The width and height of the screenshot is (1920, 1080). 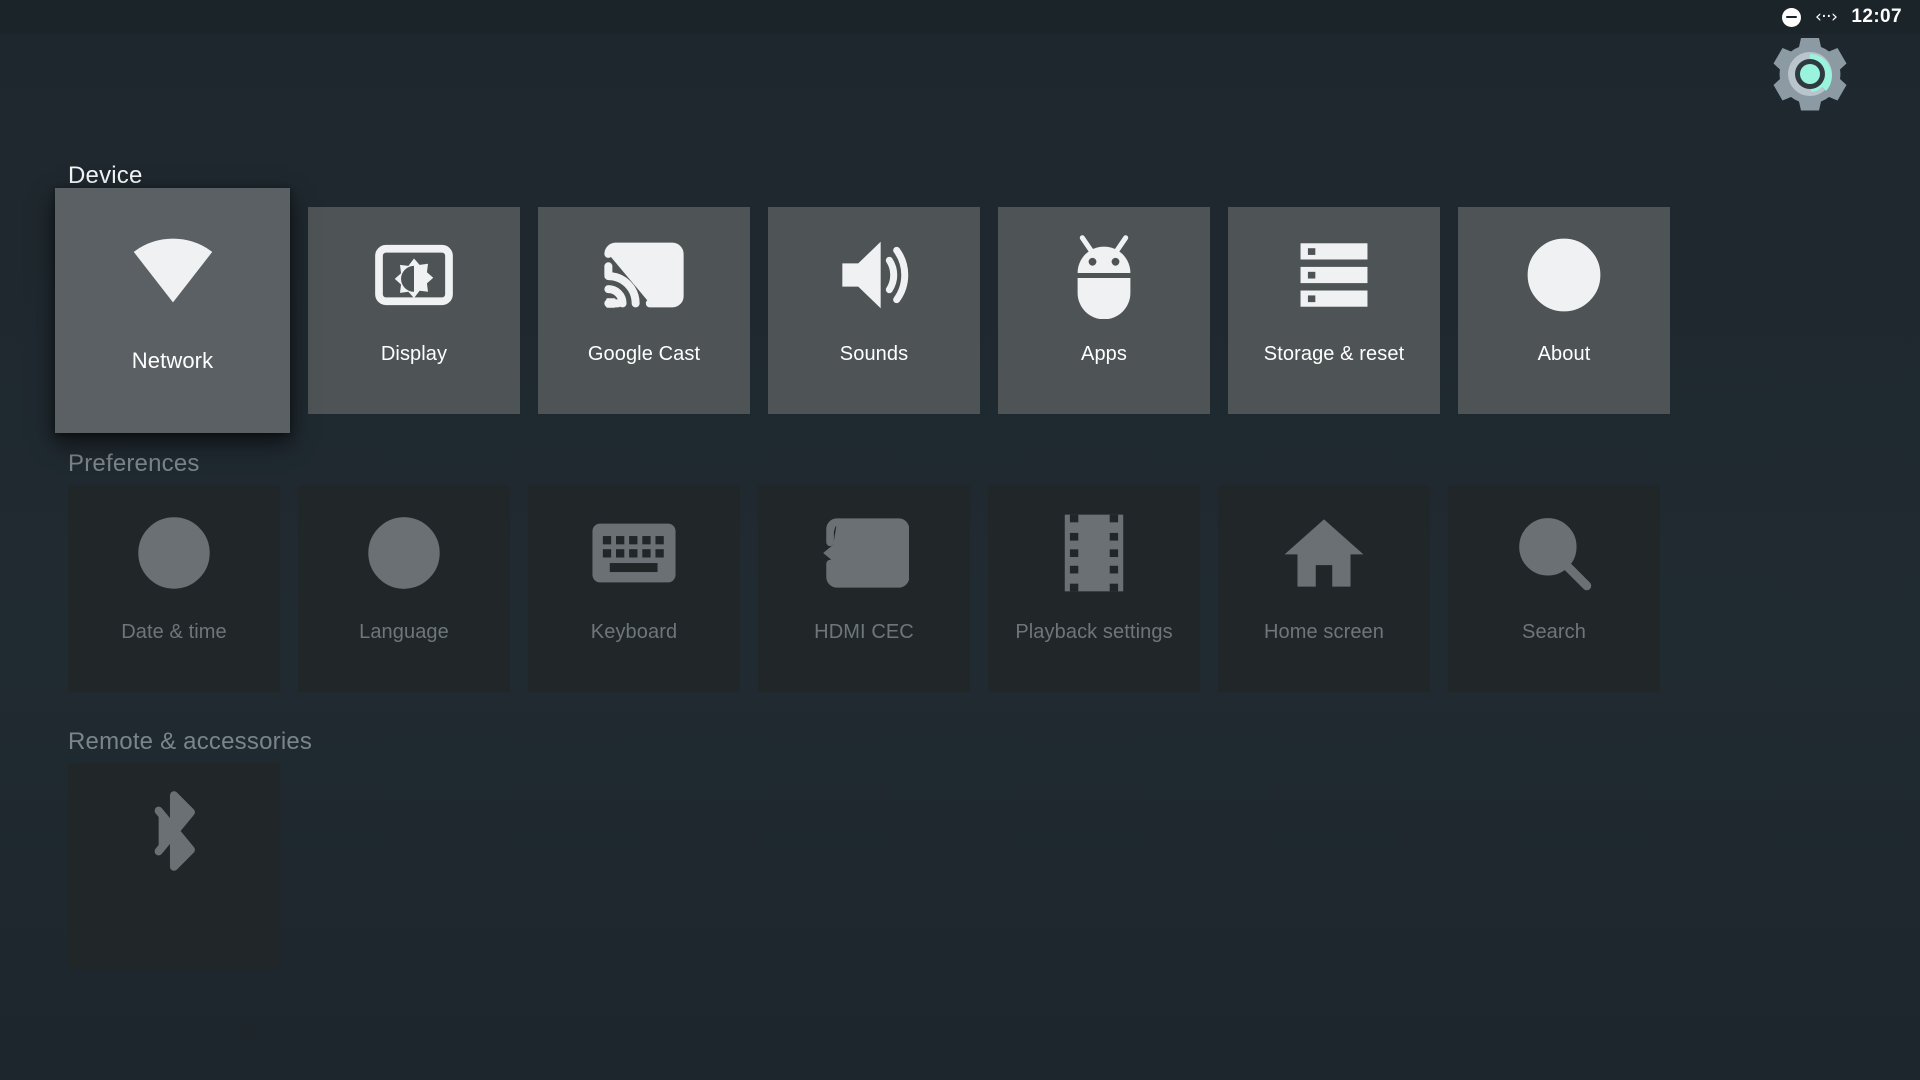 I want to click on storage-icon, so click(x=1334, y=275).